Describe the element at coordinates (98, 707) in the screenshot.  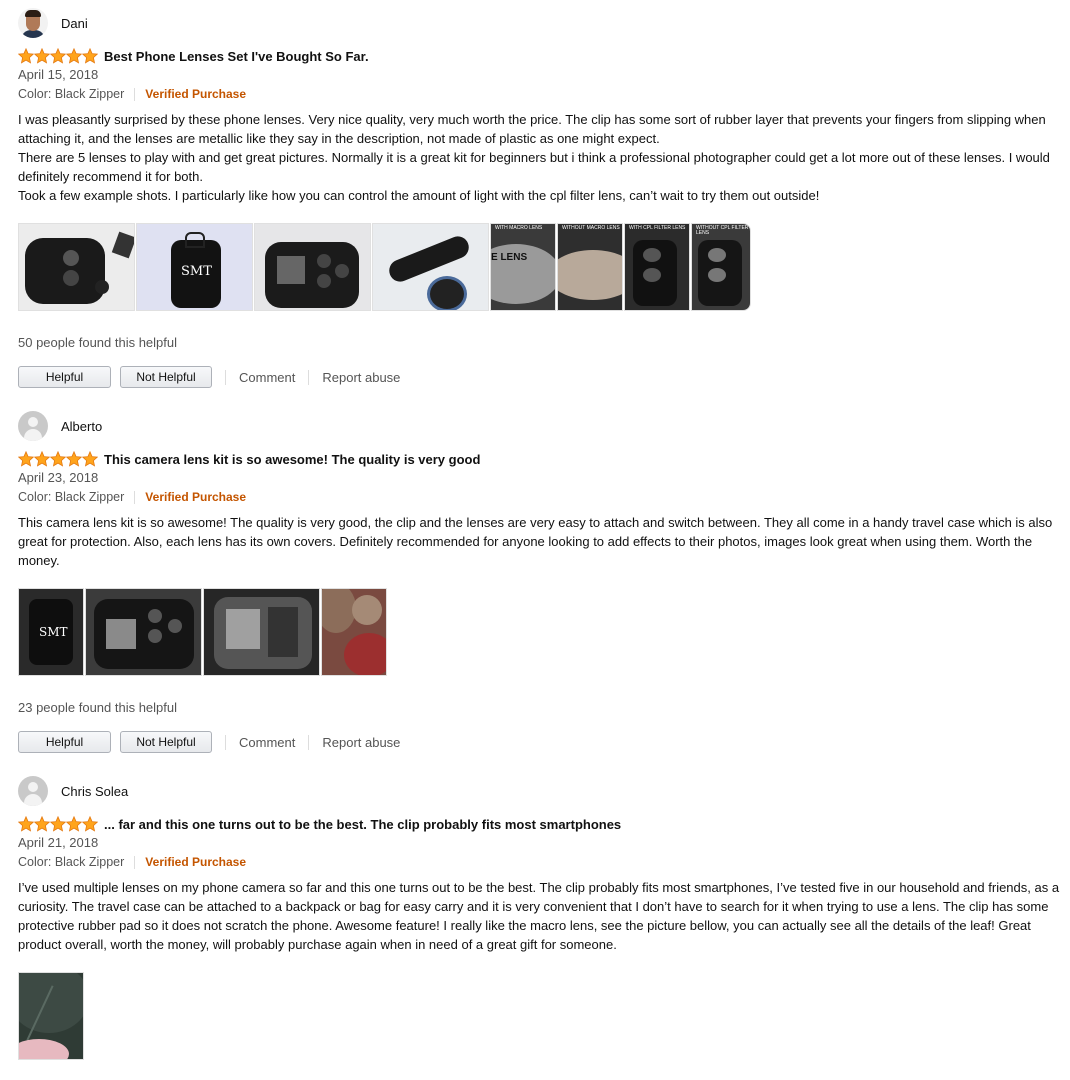
I see `helpful-count: 23 people found this helpful` at that location.